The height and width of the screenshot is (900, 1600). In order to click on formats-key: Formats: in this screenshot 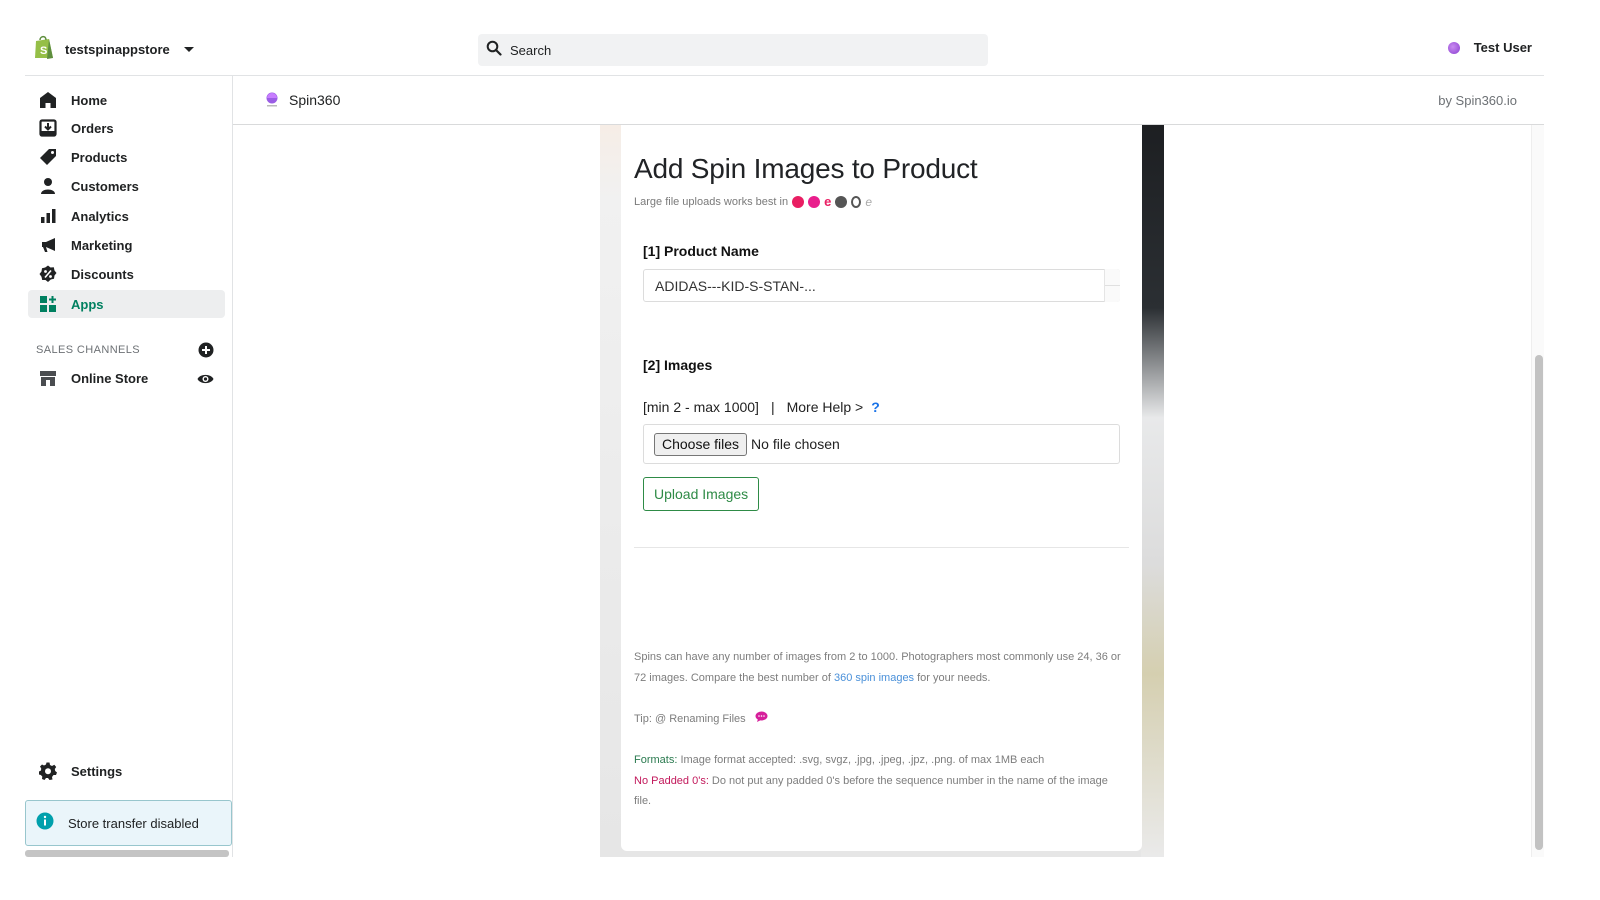, I will do `click(656, 760)`.